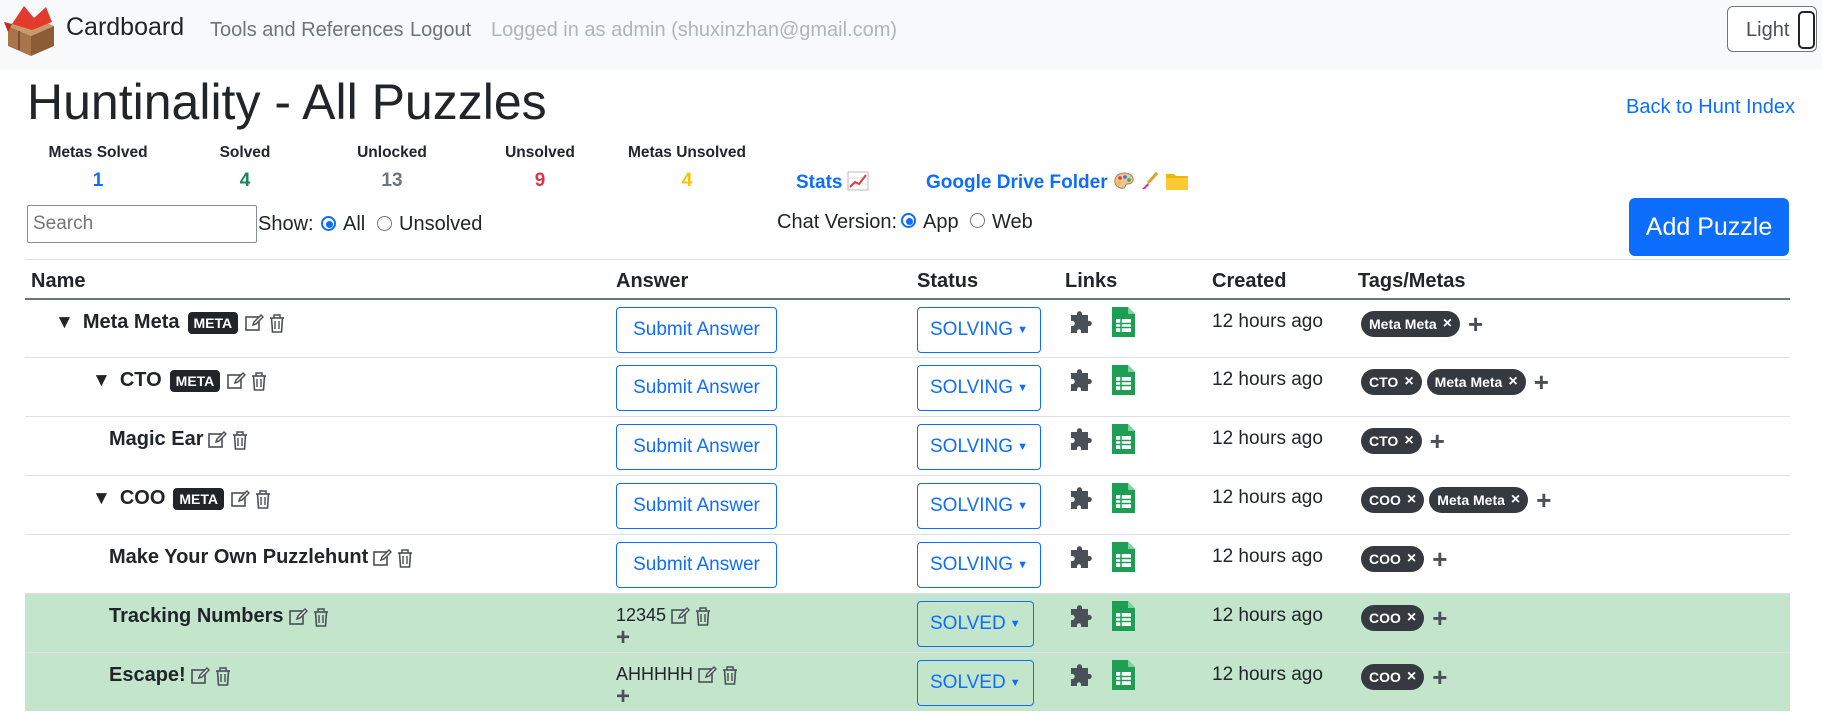 This screenshot has width=1822, height=716. What do you see at coordinates (440, 224) in the screenshot?
I see `show-unsolved-label: Unsolved` at bounding box center [440, 224].